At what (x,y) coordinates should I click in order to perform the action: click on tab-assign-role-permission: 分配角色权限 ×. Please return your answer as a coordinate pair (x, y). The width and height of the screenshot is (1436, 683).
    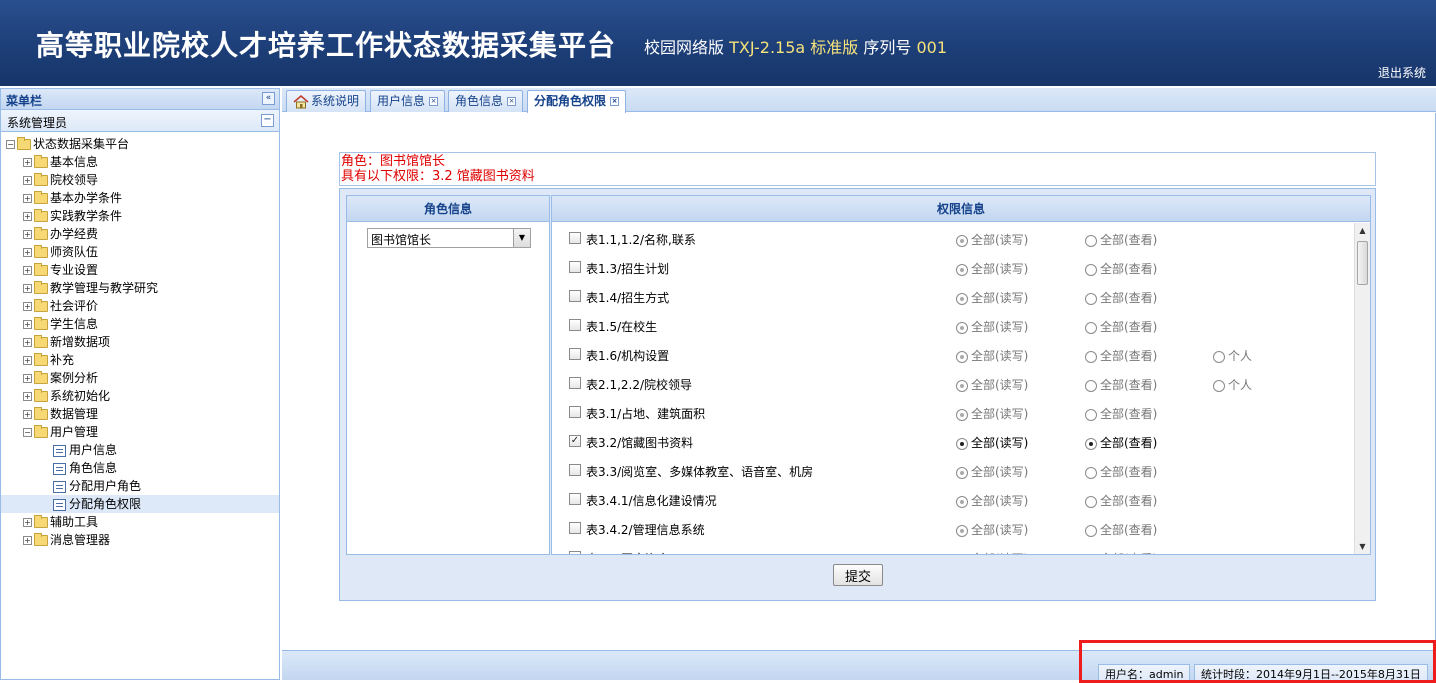
    Looking at the image, I should click on (577, 101).